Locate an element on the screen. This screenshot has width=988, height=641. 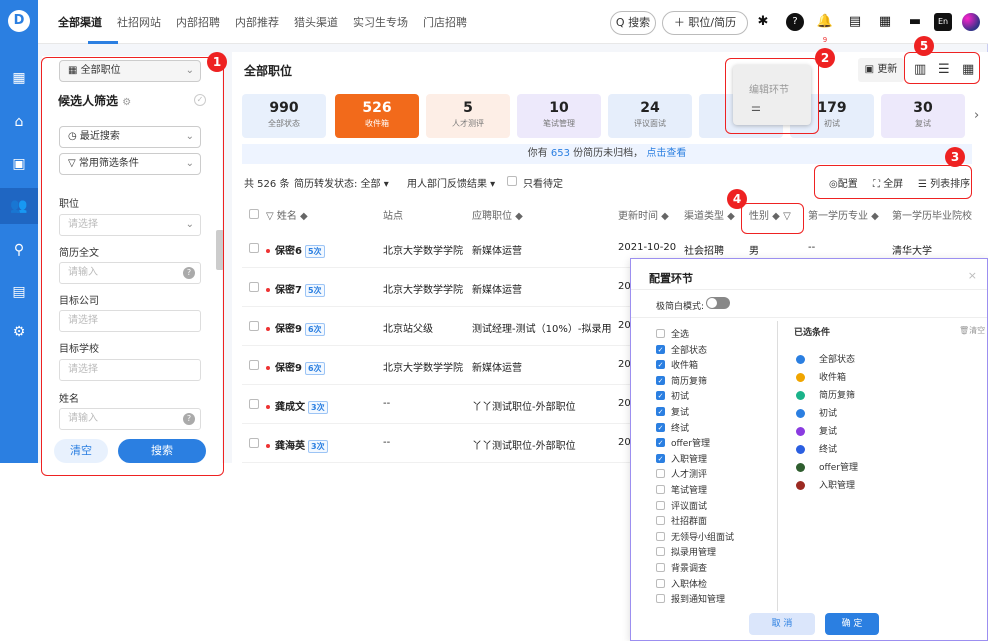
selected-item: 入职管理 is located at coordinates (825, 484).